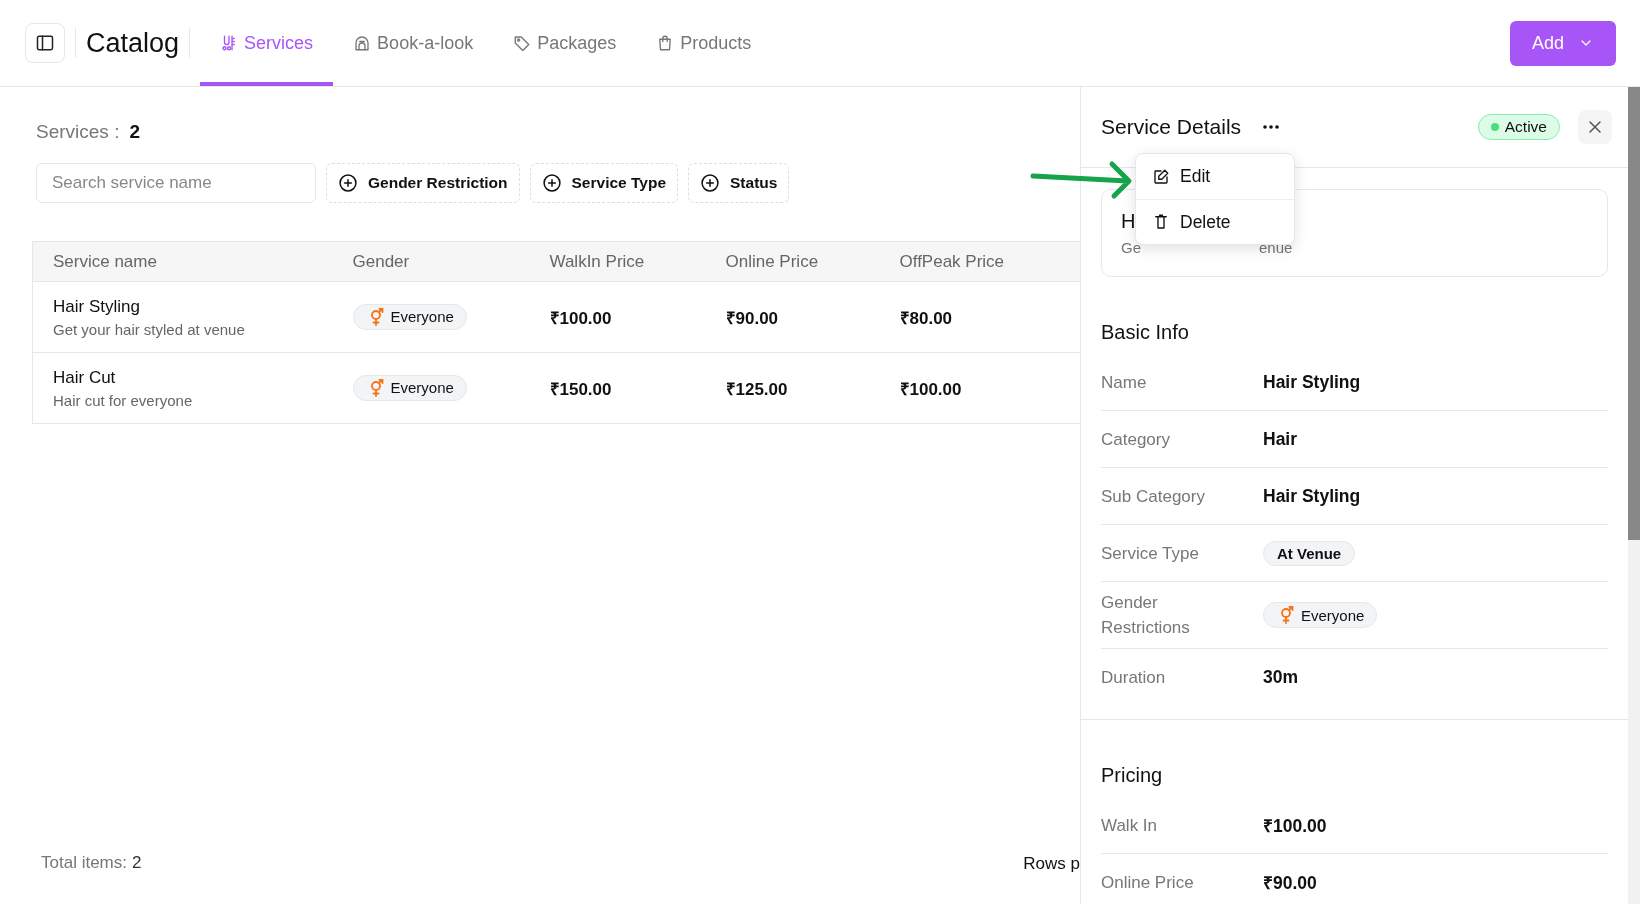  Describe the element at coordinates (756, 389) in the screenshot. I see `table-cell: ₹125.00` at that location.